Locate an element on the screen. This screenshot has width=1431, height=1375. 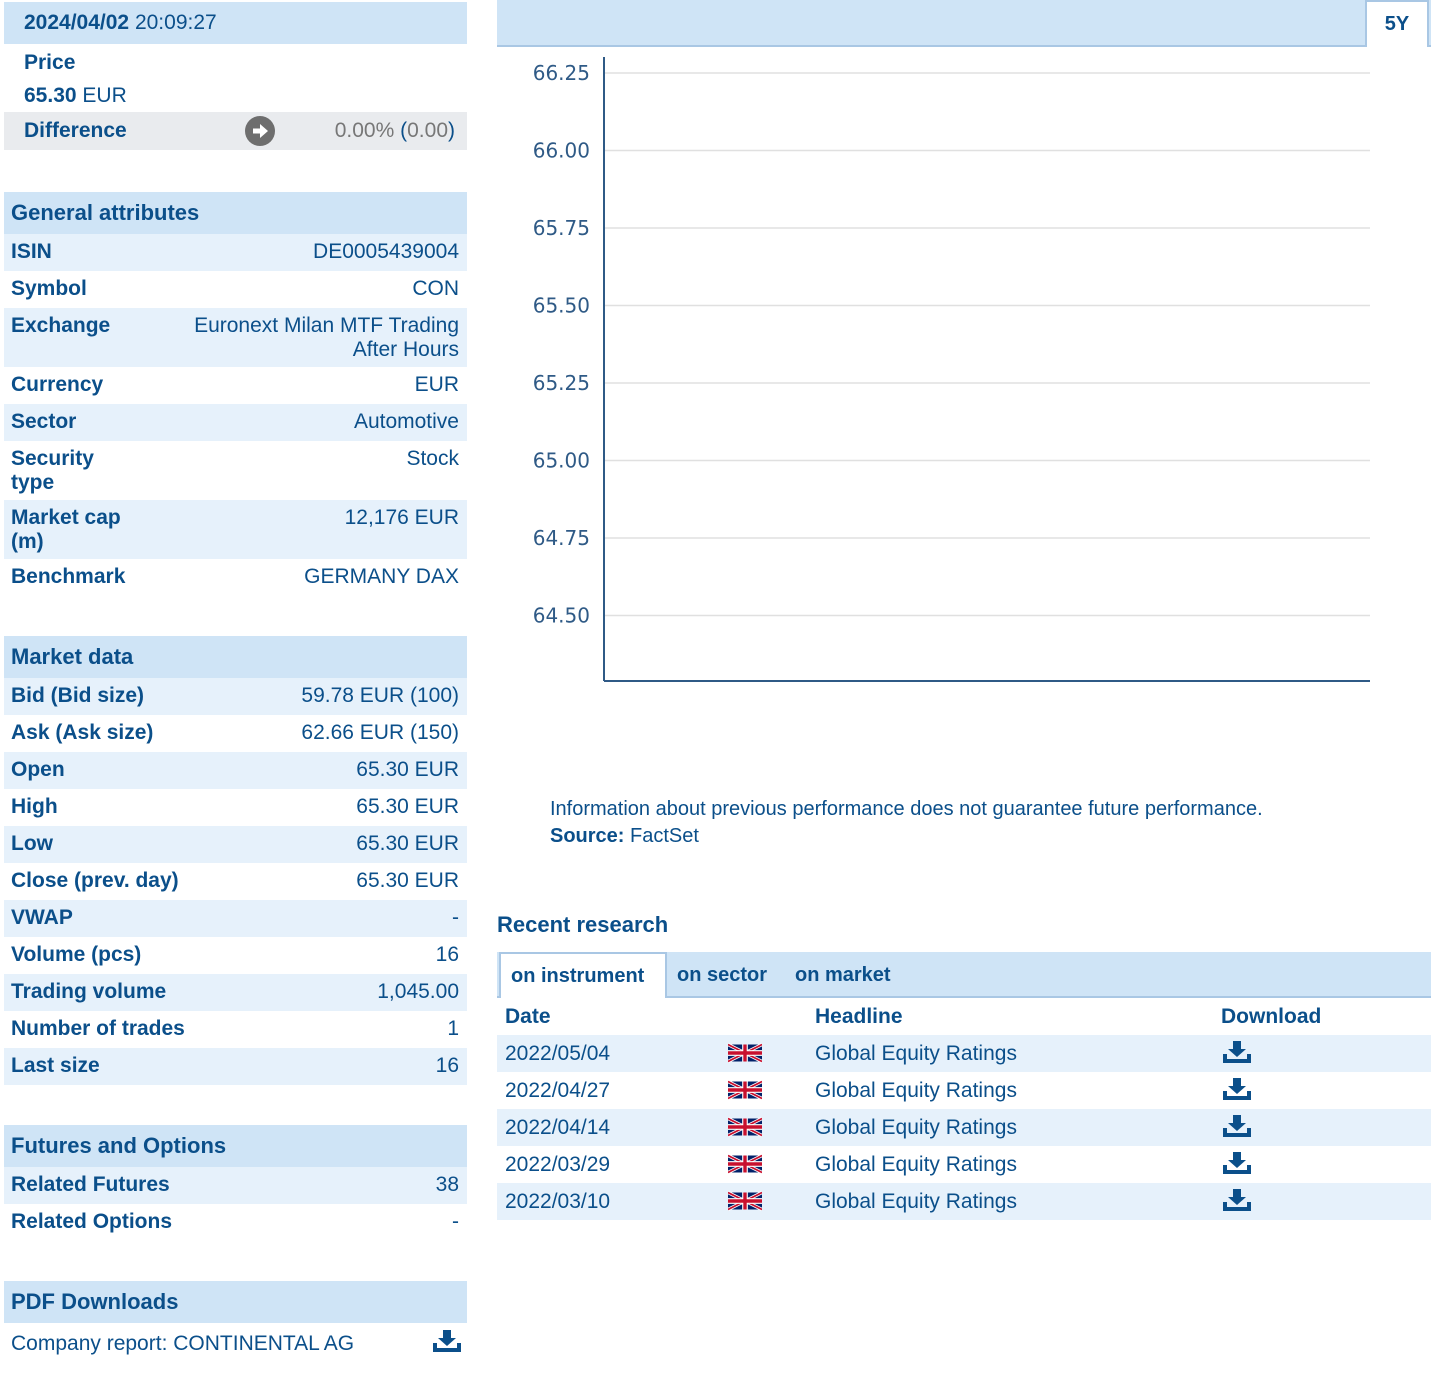
tab-5y: 5Y is located at coordinates (1397, 23).